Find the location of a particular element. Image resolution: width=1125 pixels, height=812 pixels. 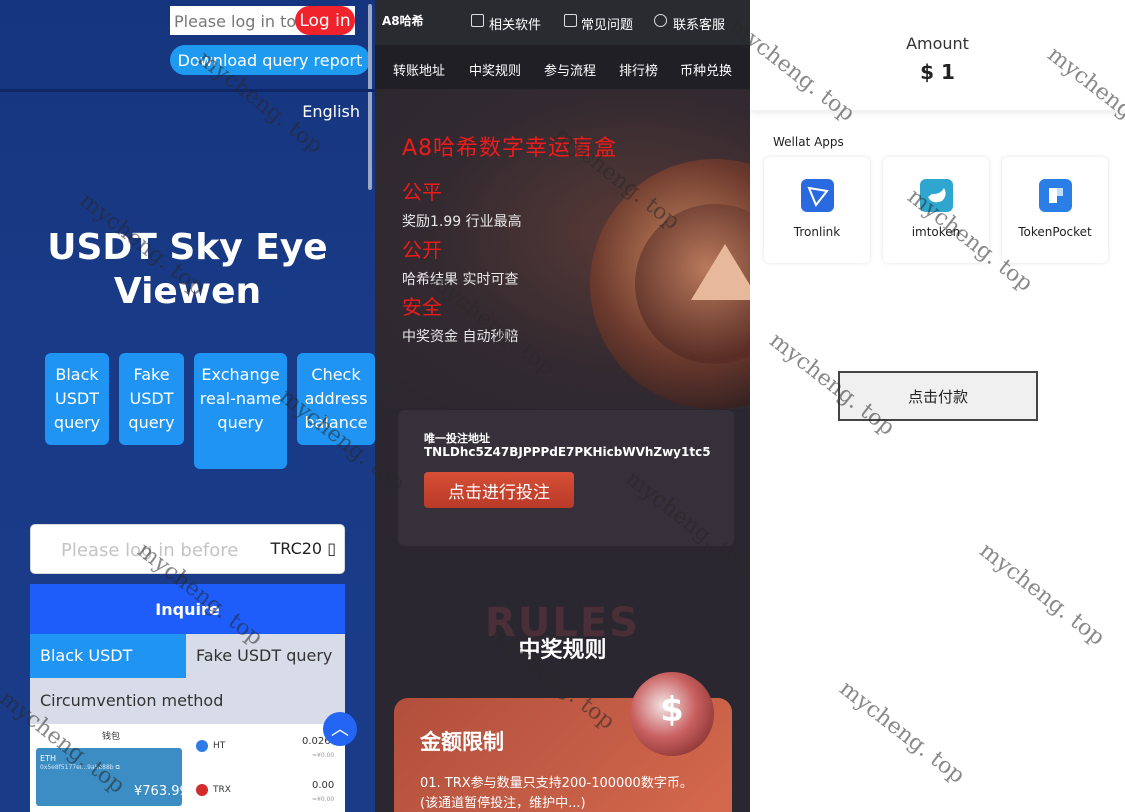

nav-support: 联系客服 is located at coordinates (699, 23).